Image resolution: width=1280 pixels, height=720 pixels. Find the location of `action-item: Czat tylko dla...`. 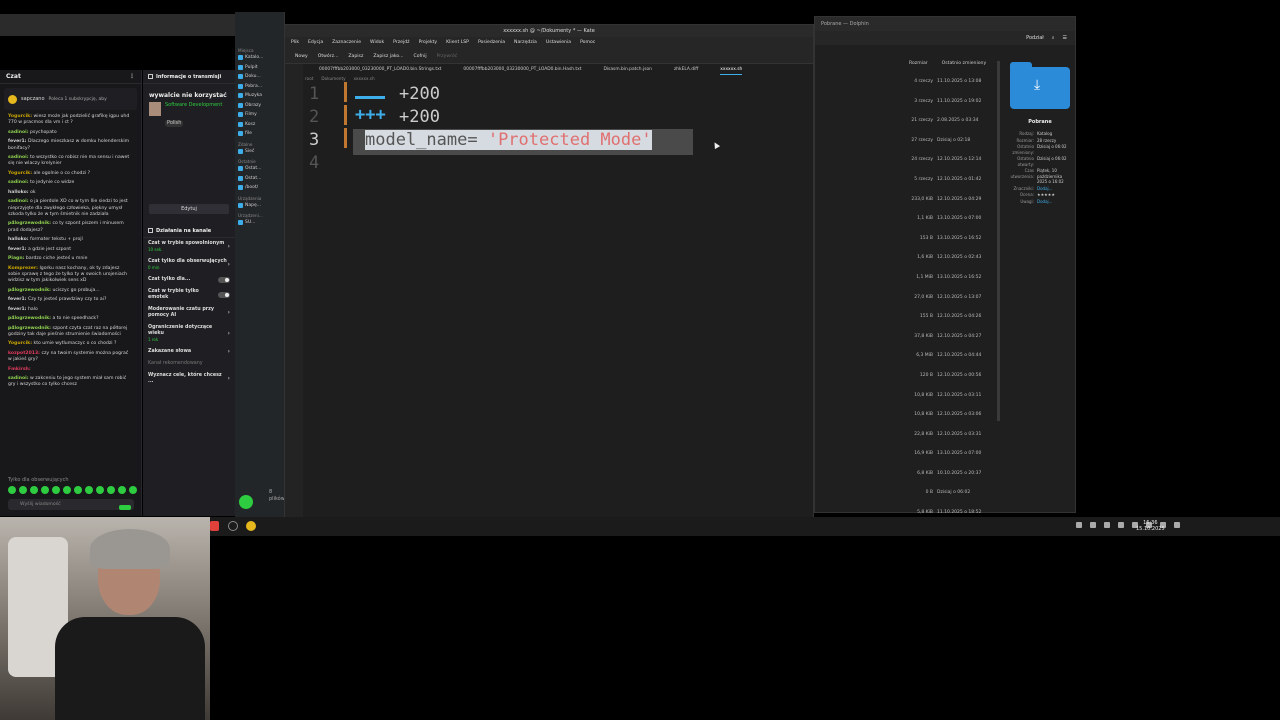

action-item: Czat tylko dla... is located at coordinates (189, 280).